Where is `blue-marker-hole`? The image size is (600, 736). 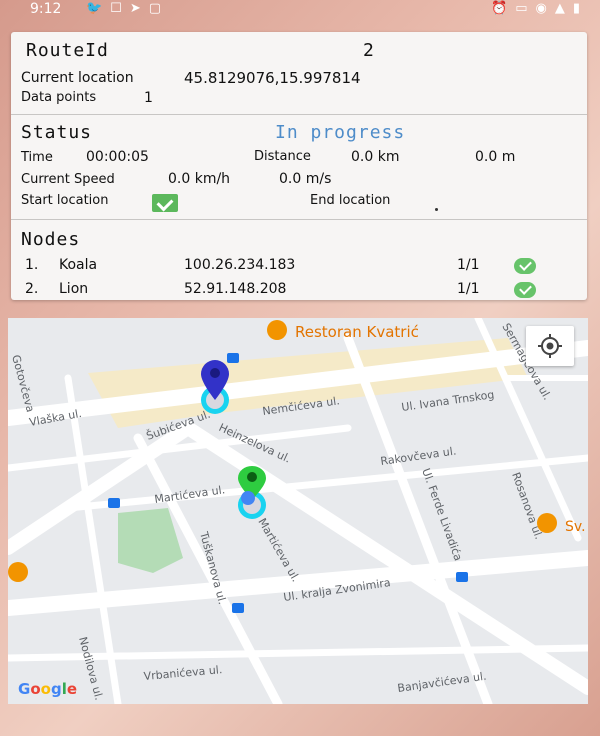 blue-marker-hole is located at coordinates (215, 373).